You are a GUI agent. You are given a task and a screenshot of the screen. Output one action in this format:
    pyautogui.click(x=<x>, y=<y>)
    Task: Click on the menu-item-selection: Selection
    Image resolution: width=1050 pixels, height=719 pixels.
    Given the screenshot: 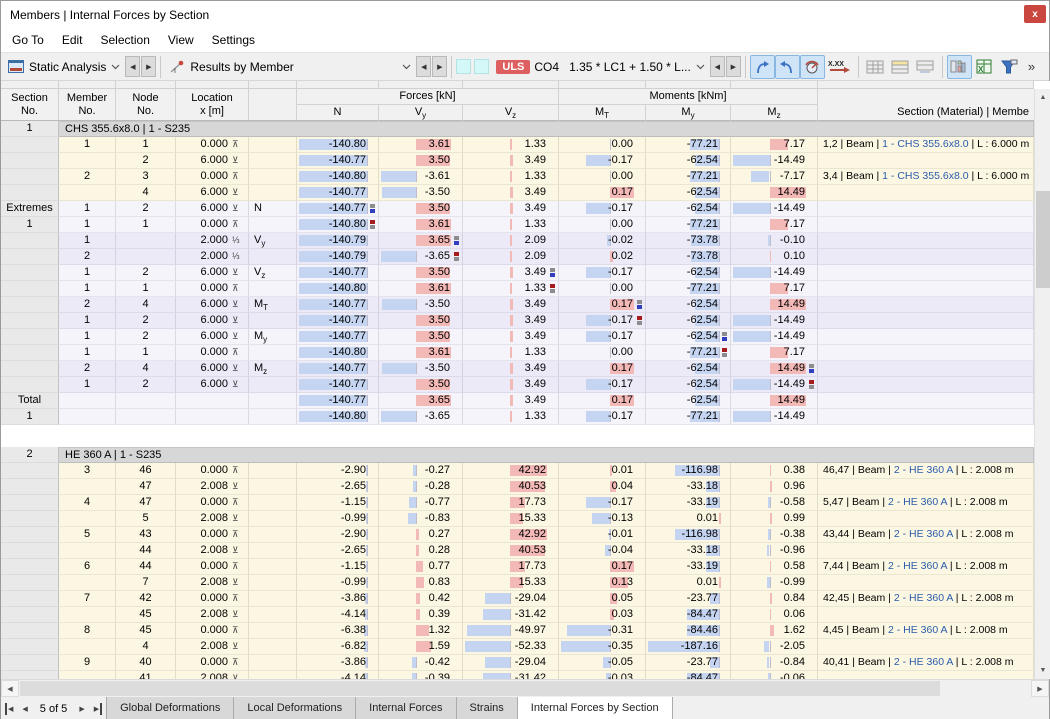 What is the action you would take?
    pyautogui.click(x=125, y=40)
    